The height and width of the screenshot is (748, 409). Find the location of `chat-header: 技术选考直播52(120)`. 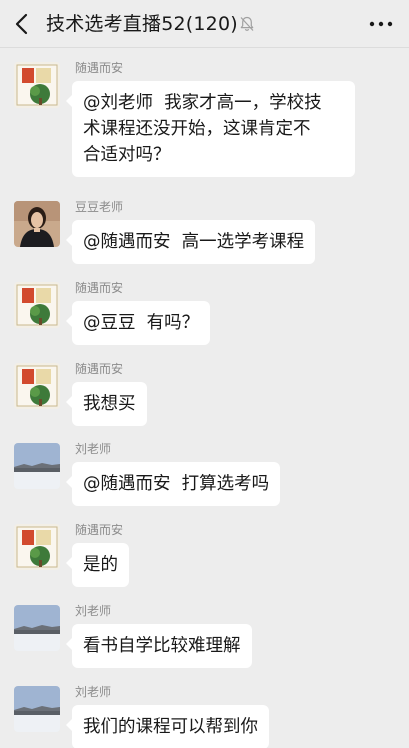

chat-header: 技术选考直播52(120) is located at coordinates (204, 24).